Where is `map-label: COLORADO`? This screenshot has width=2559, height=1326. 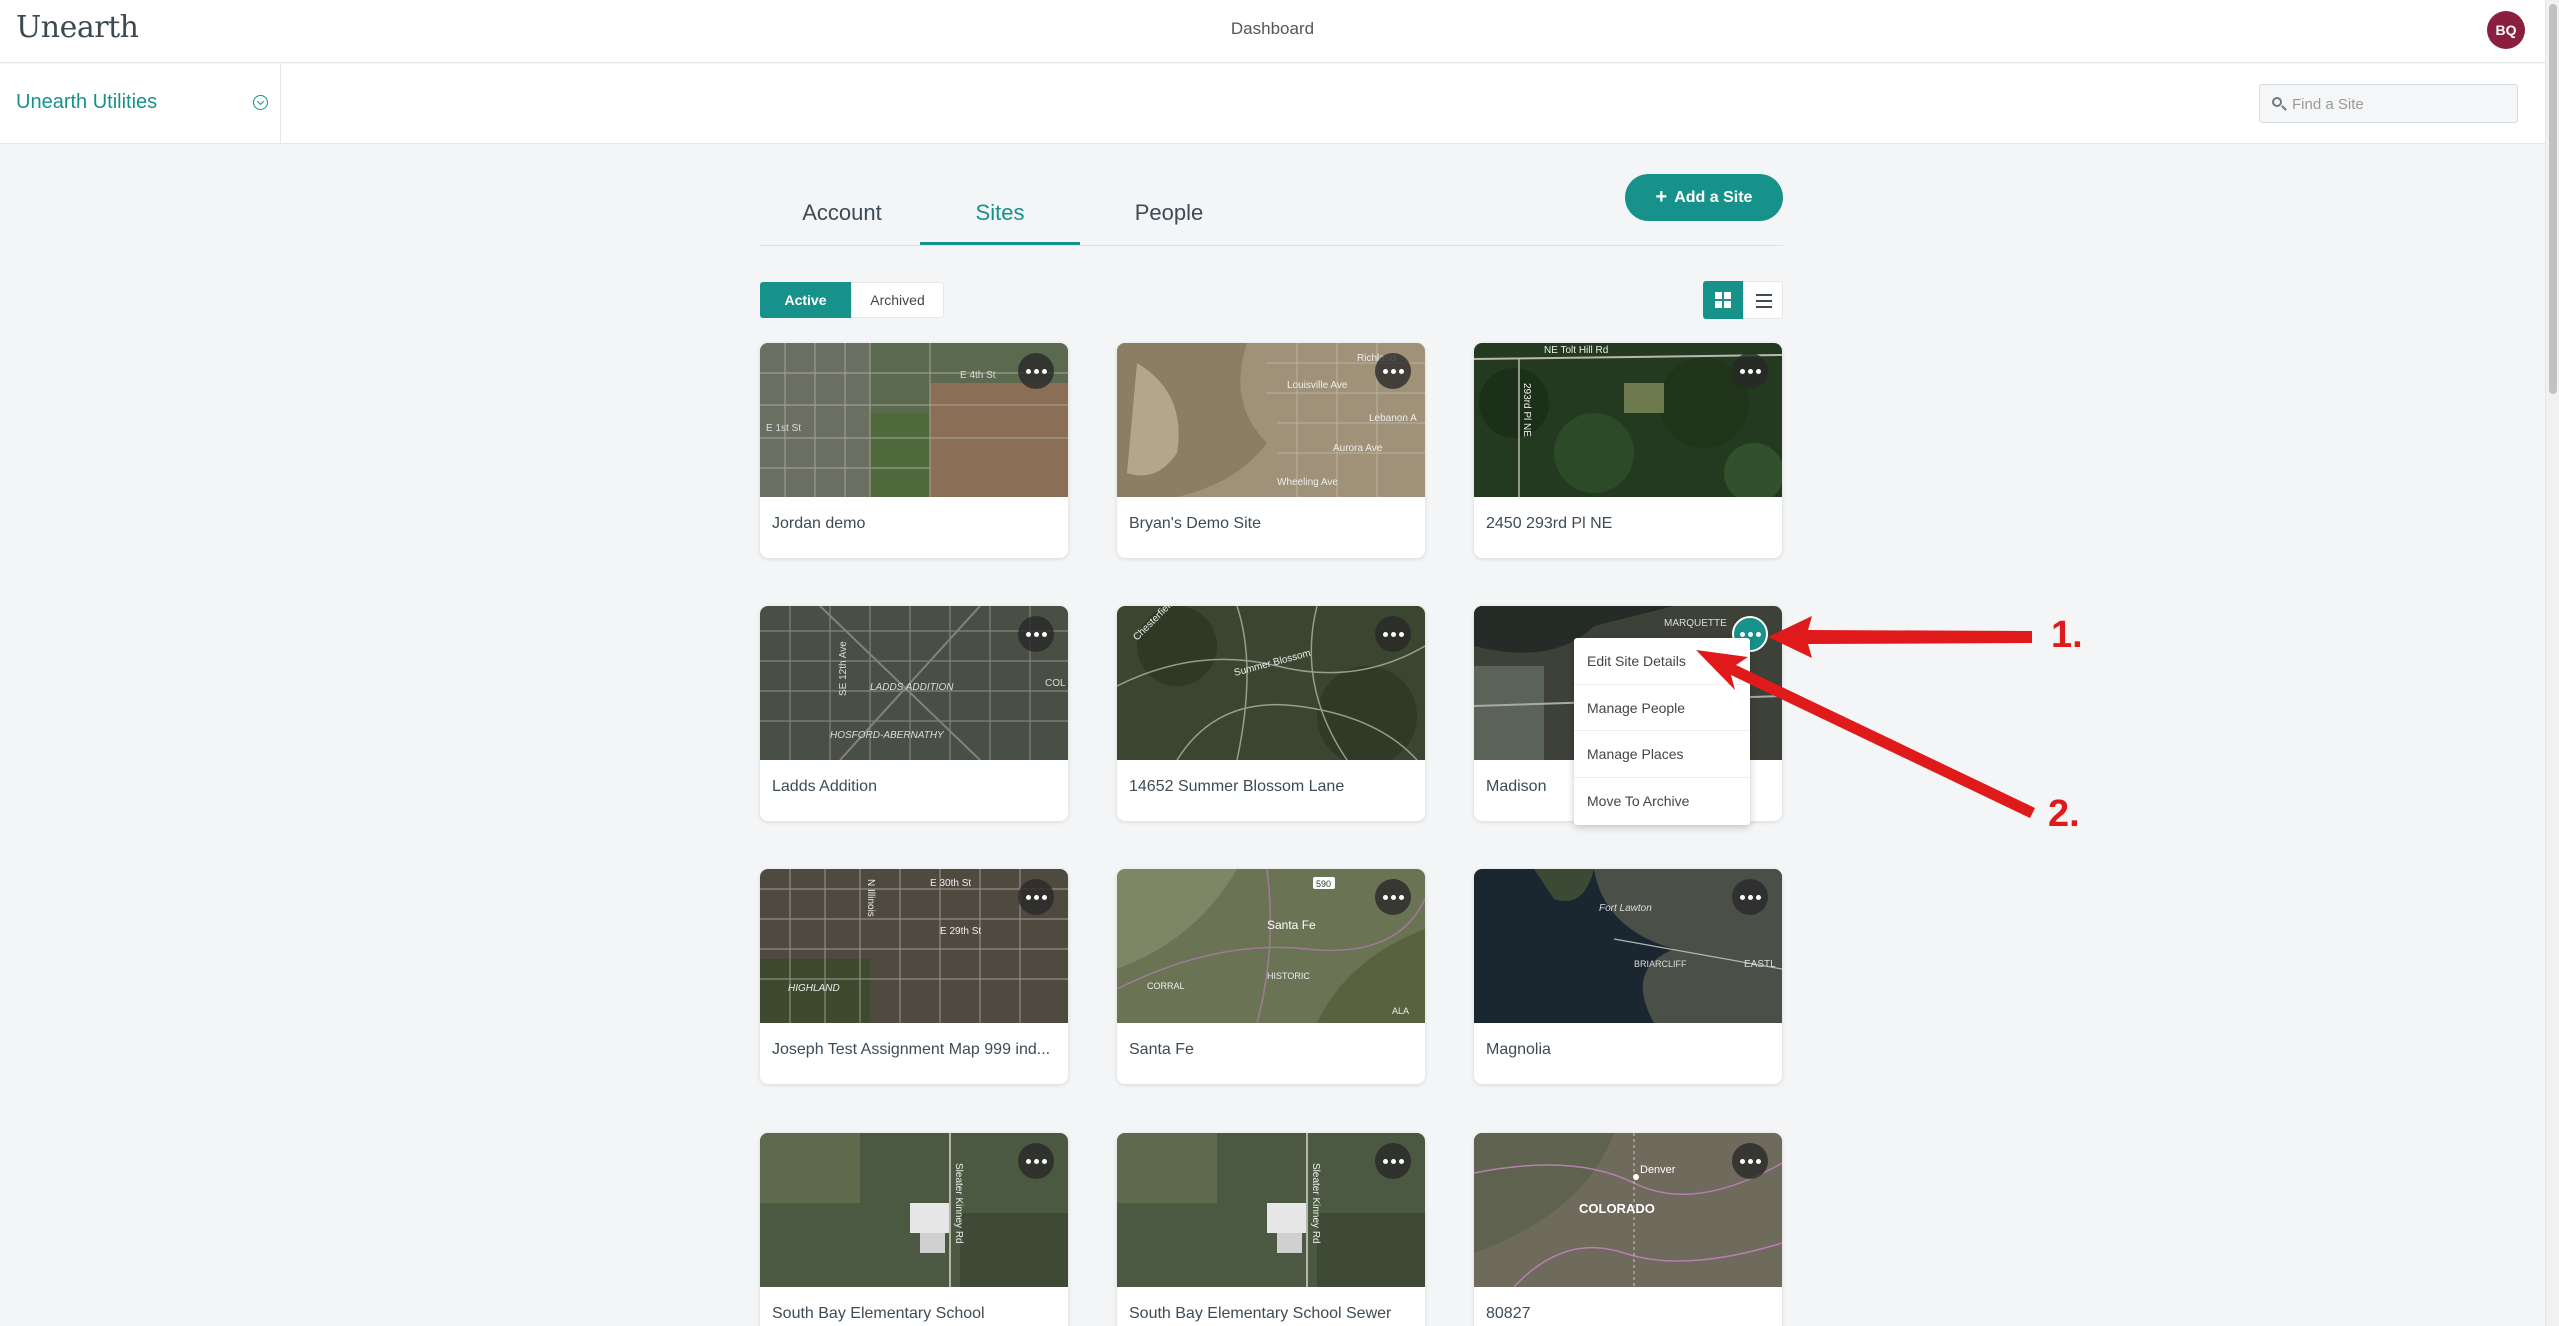 map-label: COLORADO is located at coordinates (1617, 1208).